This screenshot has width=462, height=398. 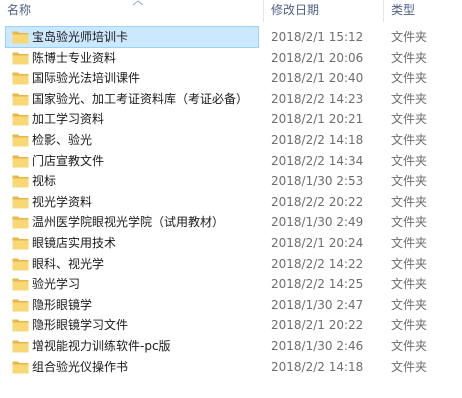 I want to click on file-row: 国际验光法培训课件 2018/2/1 20:40 文件夹, so click(x=231, y=78).